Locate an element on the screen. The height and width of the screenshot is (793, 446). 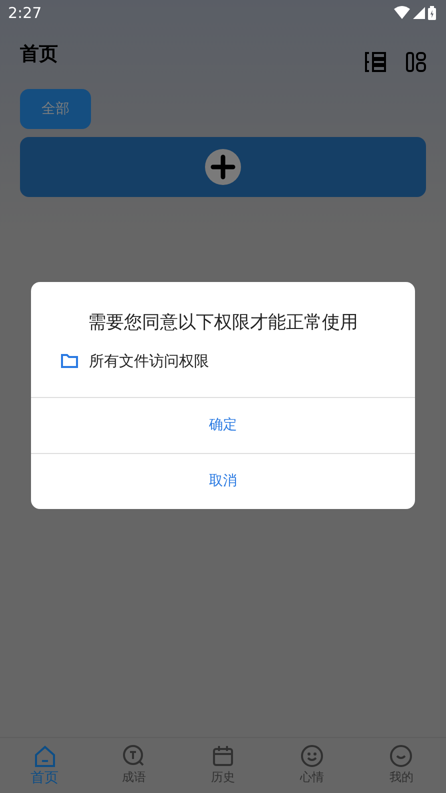
calendar-icon is located at coordinates (223, 756).